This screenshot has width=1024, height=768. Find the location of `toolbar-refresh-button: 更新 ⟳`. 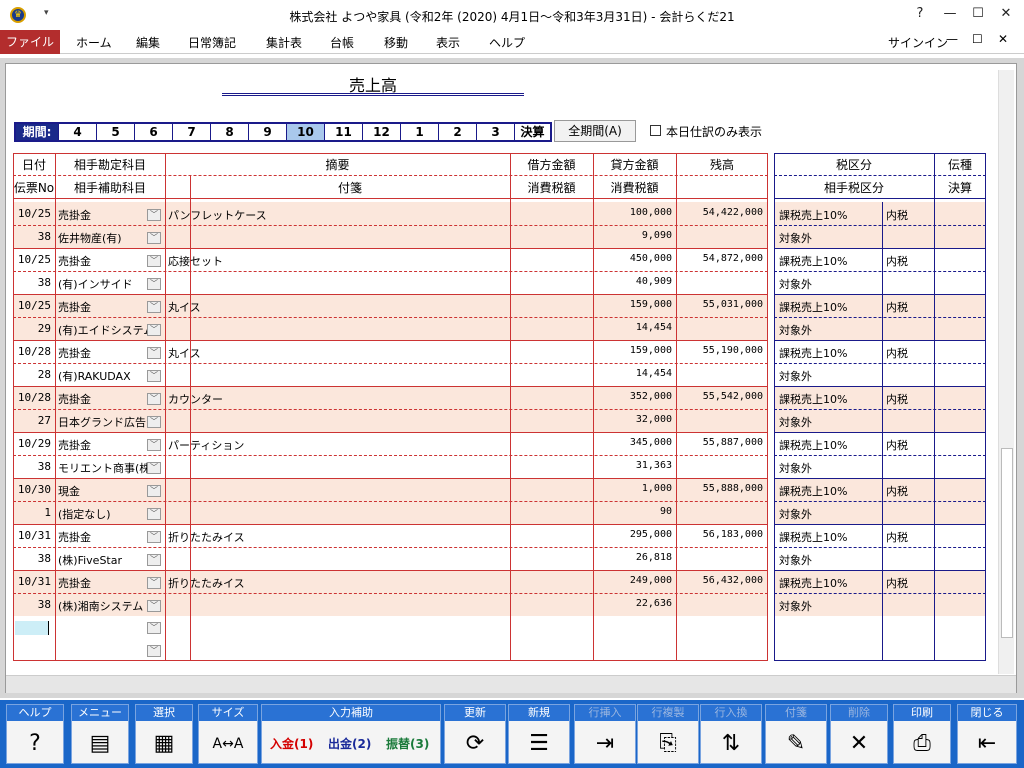

toolbar-refresh-button: 更新 ⟳ is located at coordinates (475, 734).